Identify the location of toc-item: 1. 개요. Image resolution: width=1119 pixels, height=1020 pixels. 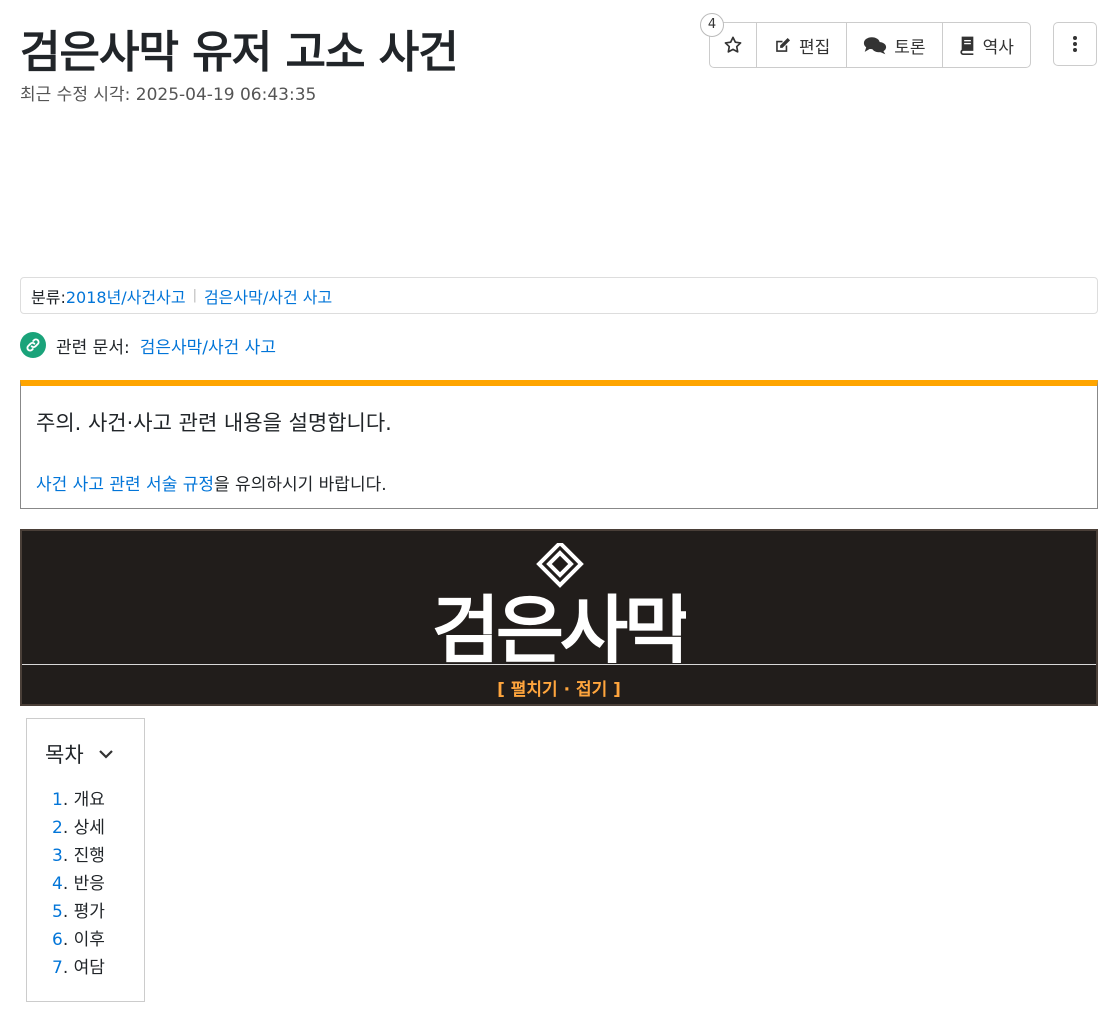
(78, 800).